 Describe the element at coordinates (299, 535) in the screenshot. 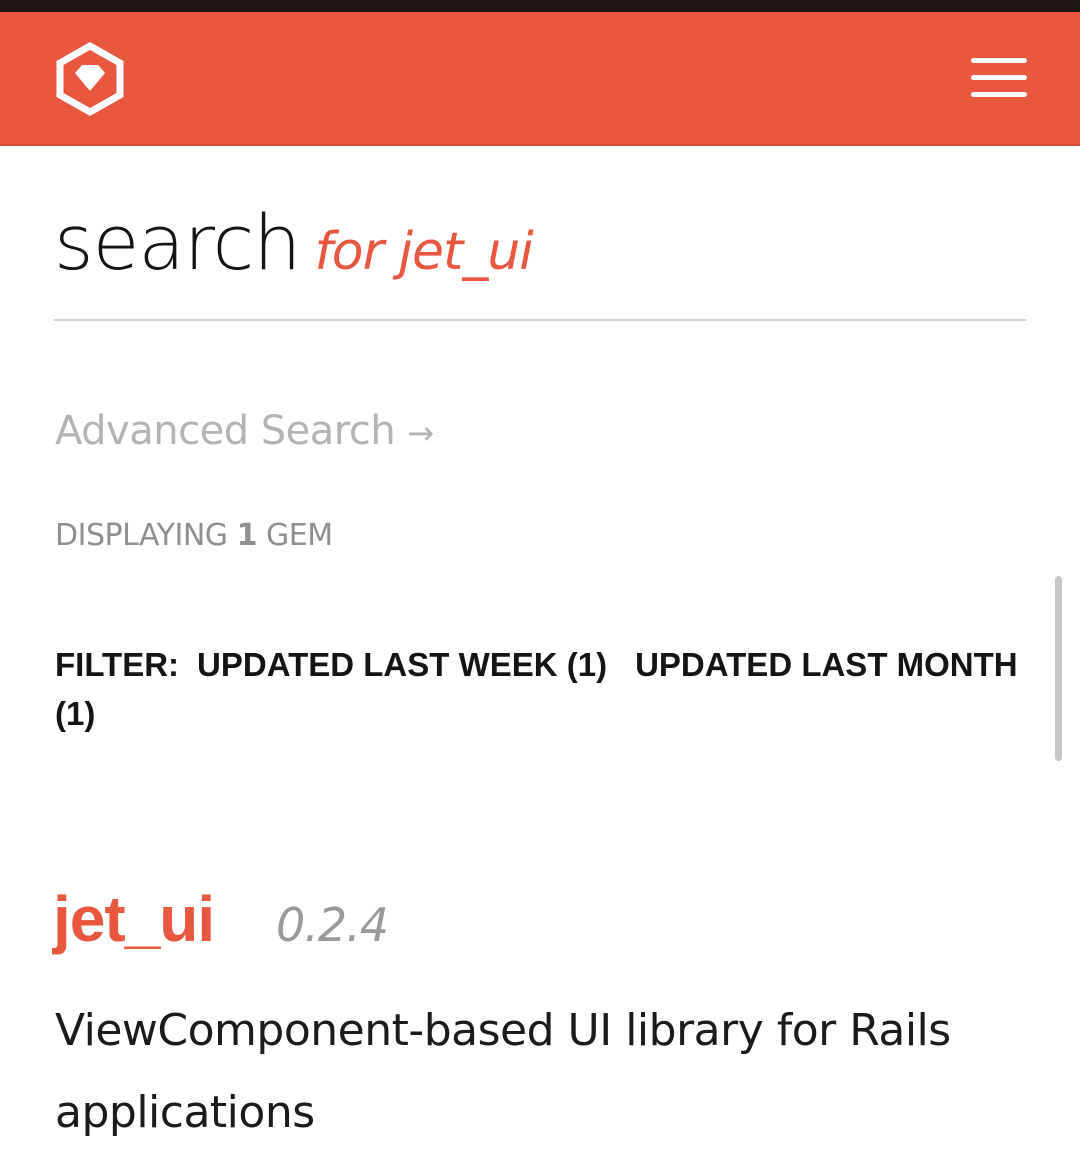

I see `results-count-suffix: GEM` at that location.